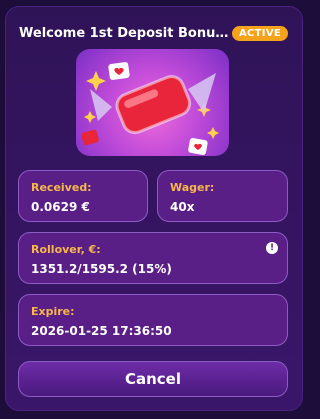 This screenshot has width=320, height=419. Describe the element at coordinates (66, 249) in the screenshot. I see `rollover-label: Rollover, €:` at that location.